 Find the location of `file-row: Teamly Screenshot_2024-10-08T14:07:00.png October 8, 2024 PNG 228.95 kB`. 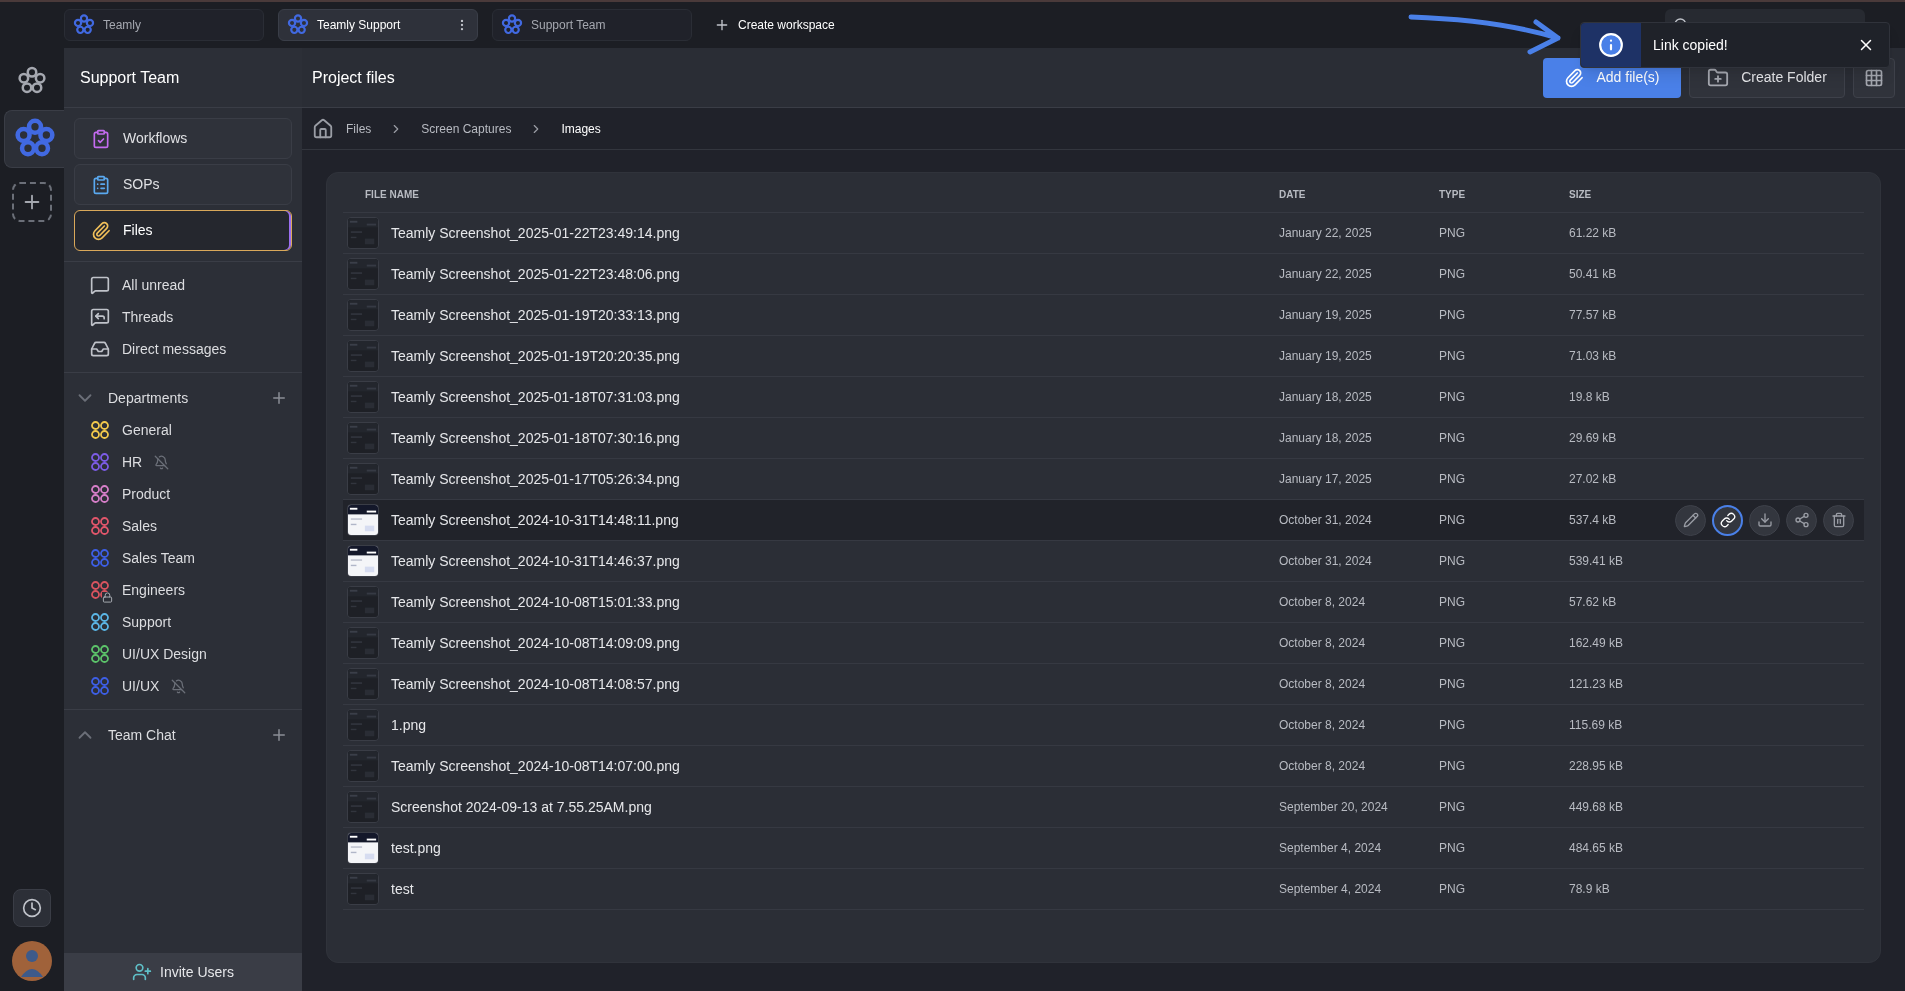

file-row: Teamly Screenshot_2024-10-08T14:07:00.png October 8, 2024 PNG 228.95 kB is located at coordinates (1103, 766).